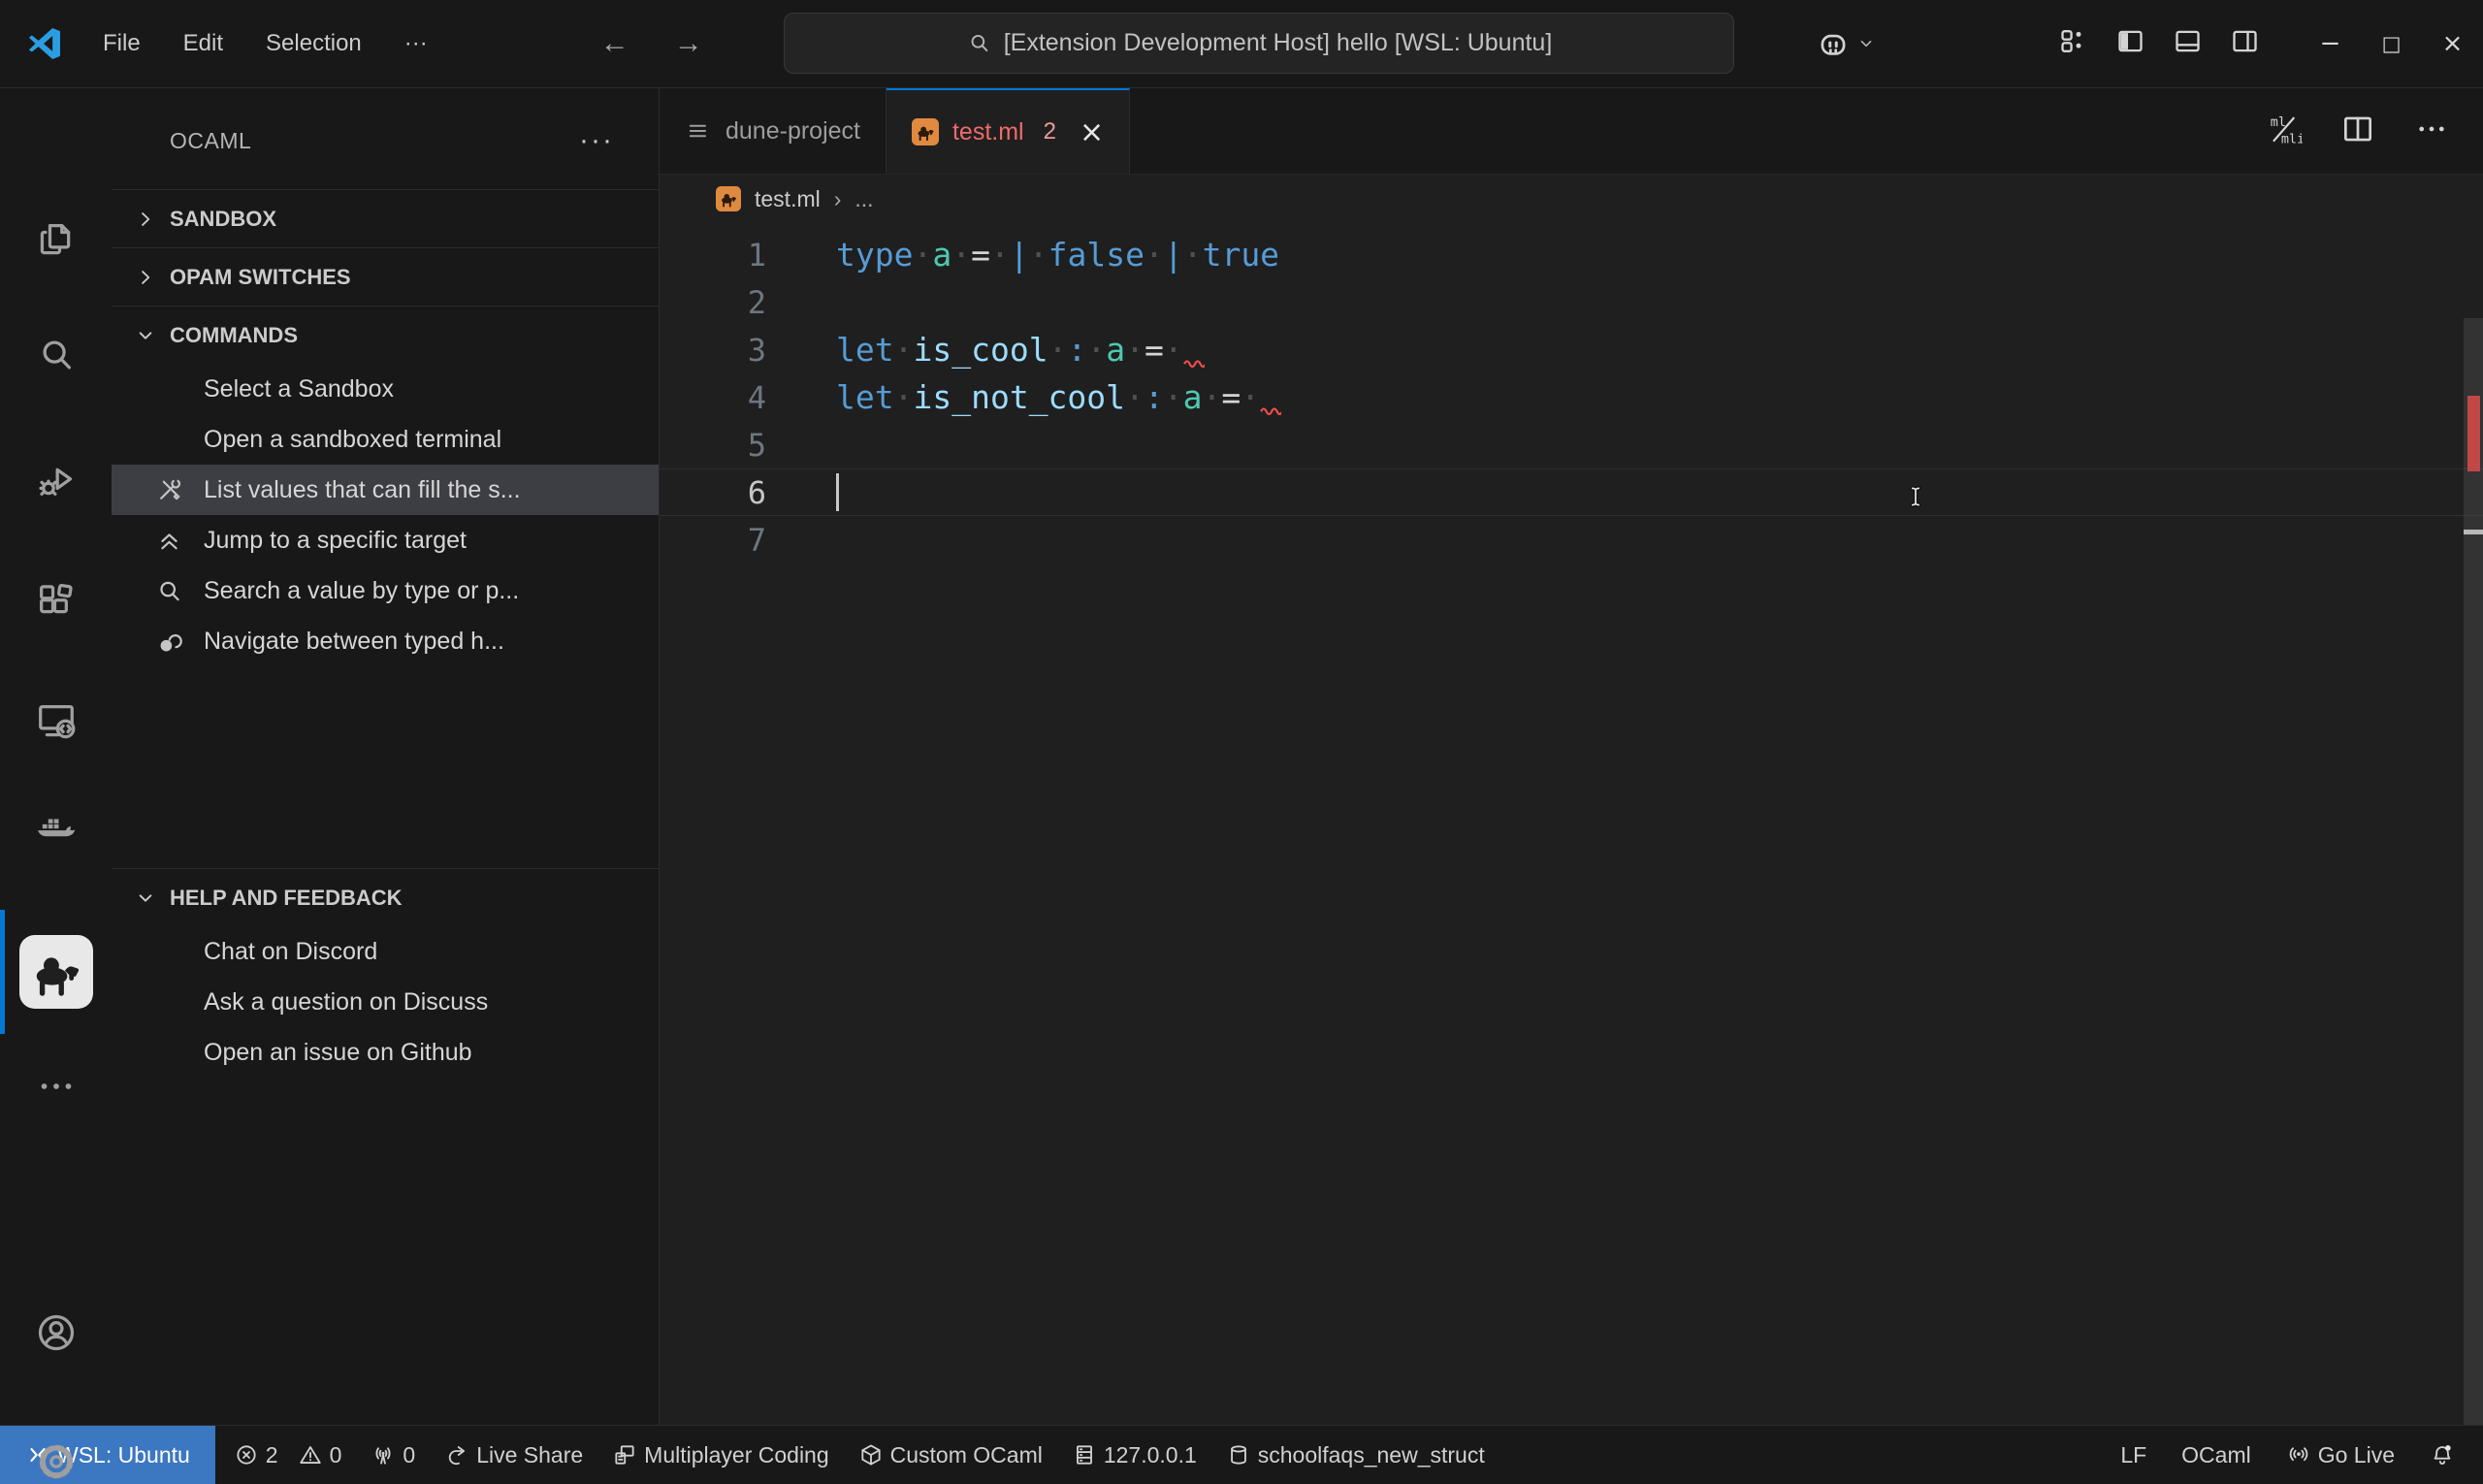 The height and width of the screenshot is (1484, 2483). What do you see at coordinates (1572, 131) in the screenshot?
I see `tab-bar: dune-project test.ml 2 × ml mli` at bounding box center [1572, 131].